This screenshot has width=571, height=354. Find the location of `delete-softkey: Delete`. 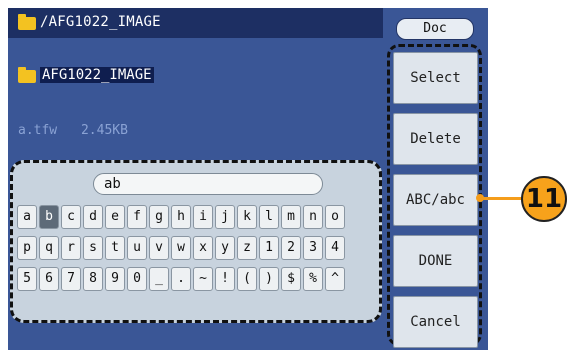

delete-softkey: Delete is located at coordinates (435, 139).